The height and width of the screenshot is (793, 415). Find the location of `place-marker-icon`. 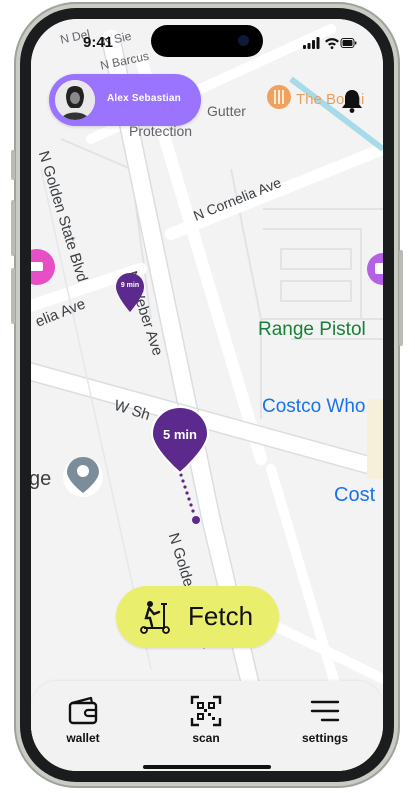

place-marker-icon is located at coordinates (83, 477).